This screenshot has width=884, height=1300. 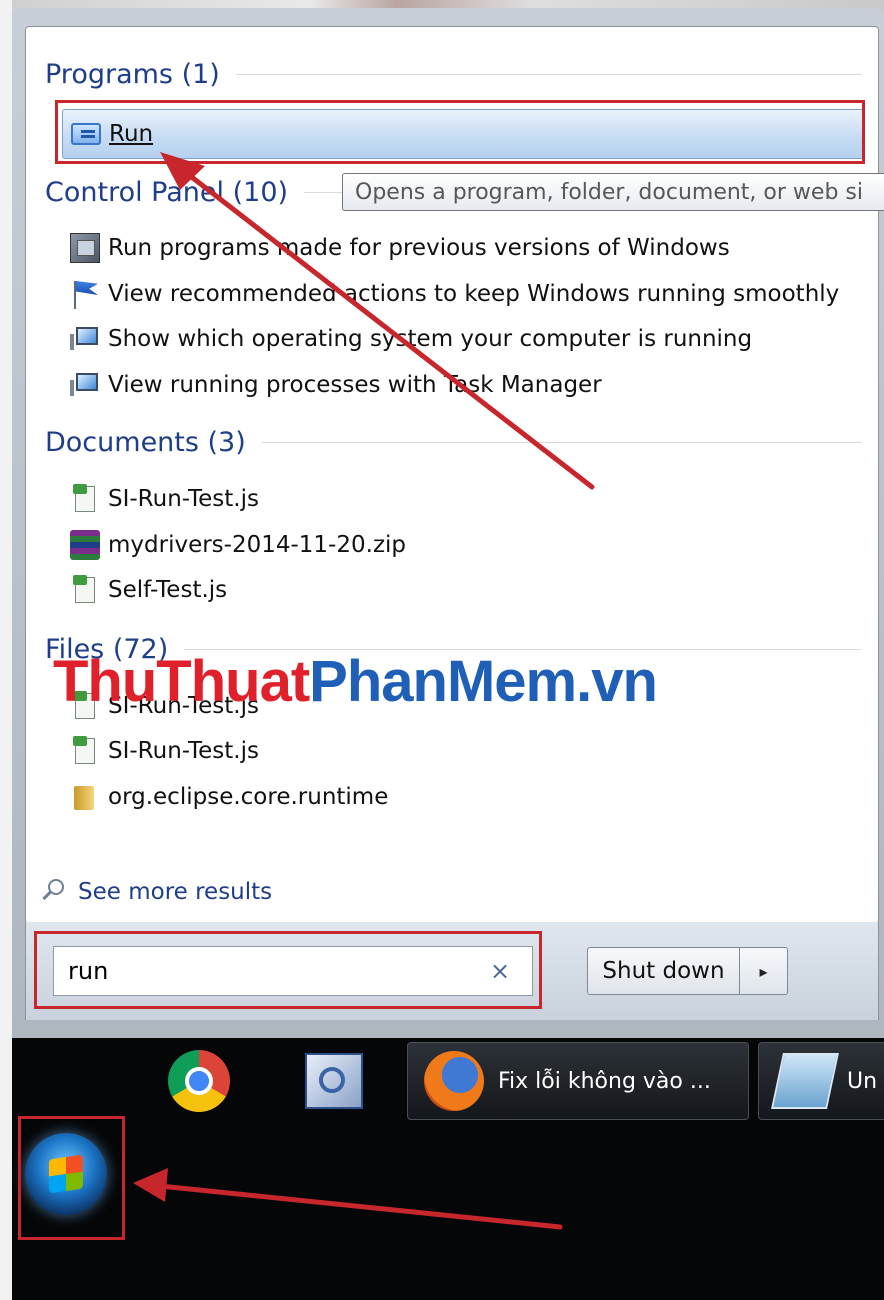 I want to click on see-more-results-link: See more results, so click(x=156, y=892).